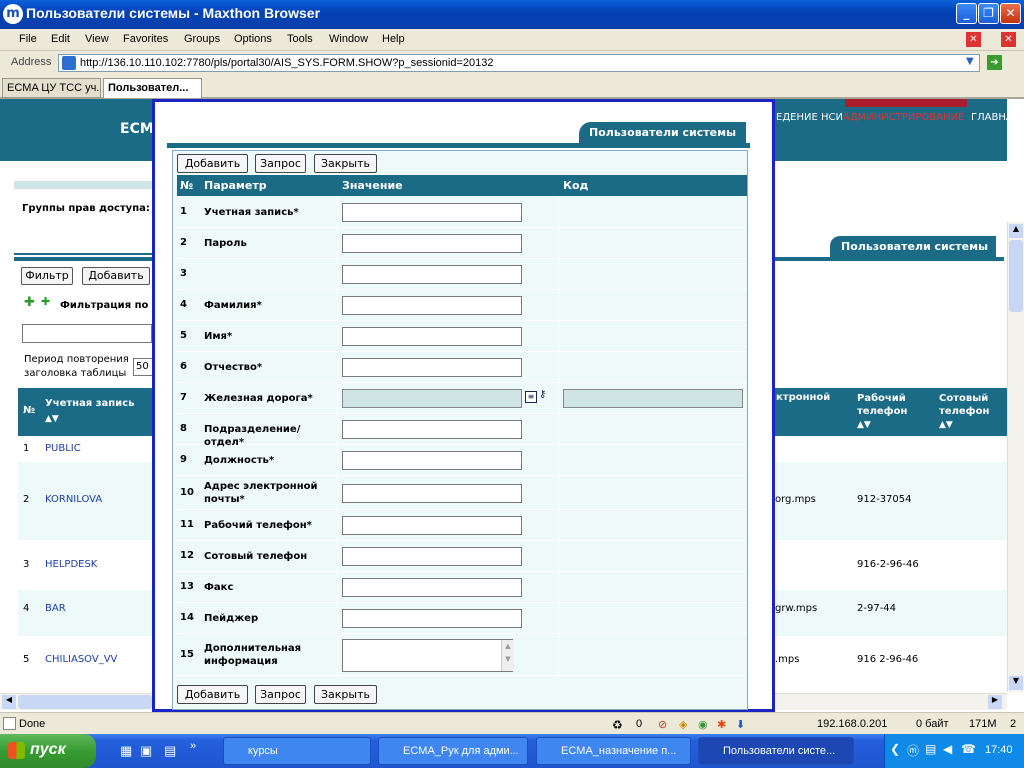 The height and width of the screenshot is (768, 1024). I want to click on list-icon: ≡, so click(531, 397).